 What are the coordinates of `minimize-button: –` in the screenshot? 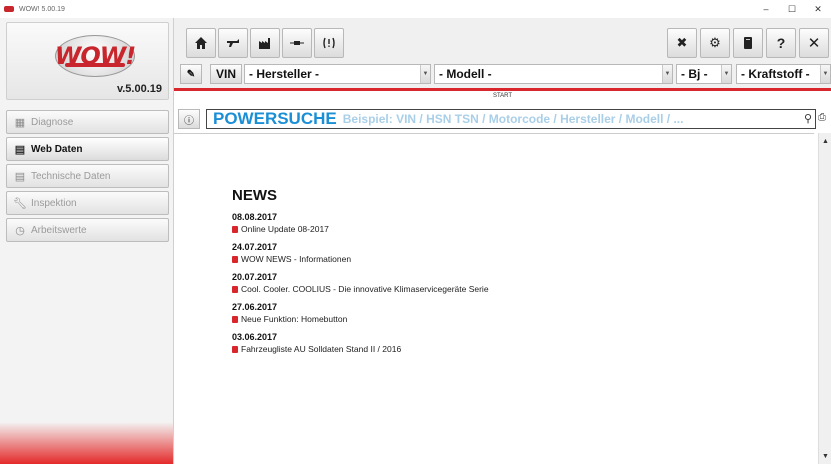 It's located at (766, 9).